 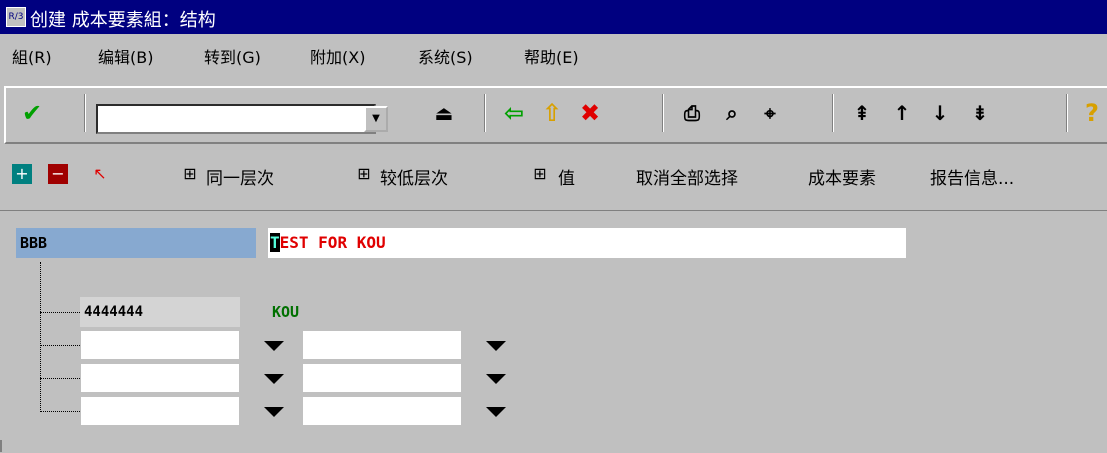 I want to click on root-description-text: EST FOR KOU, so click(x=332, y=242).